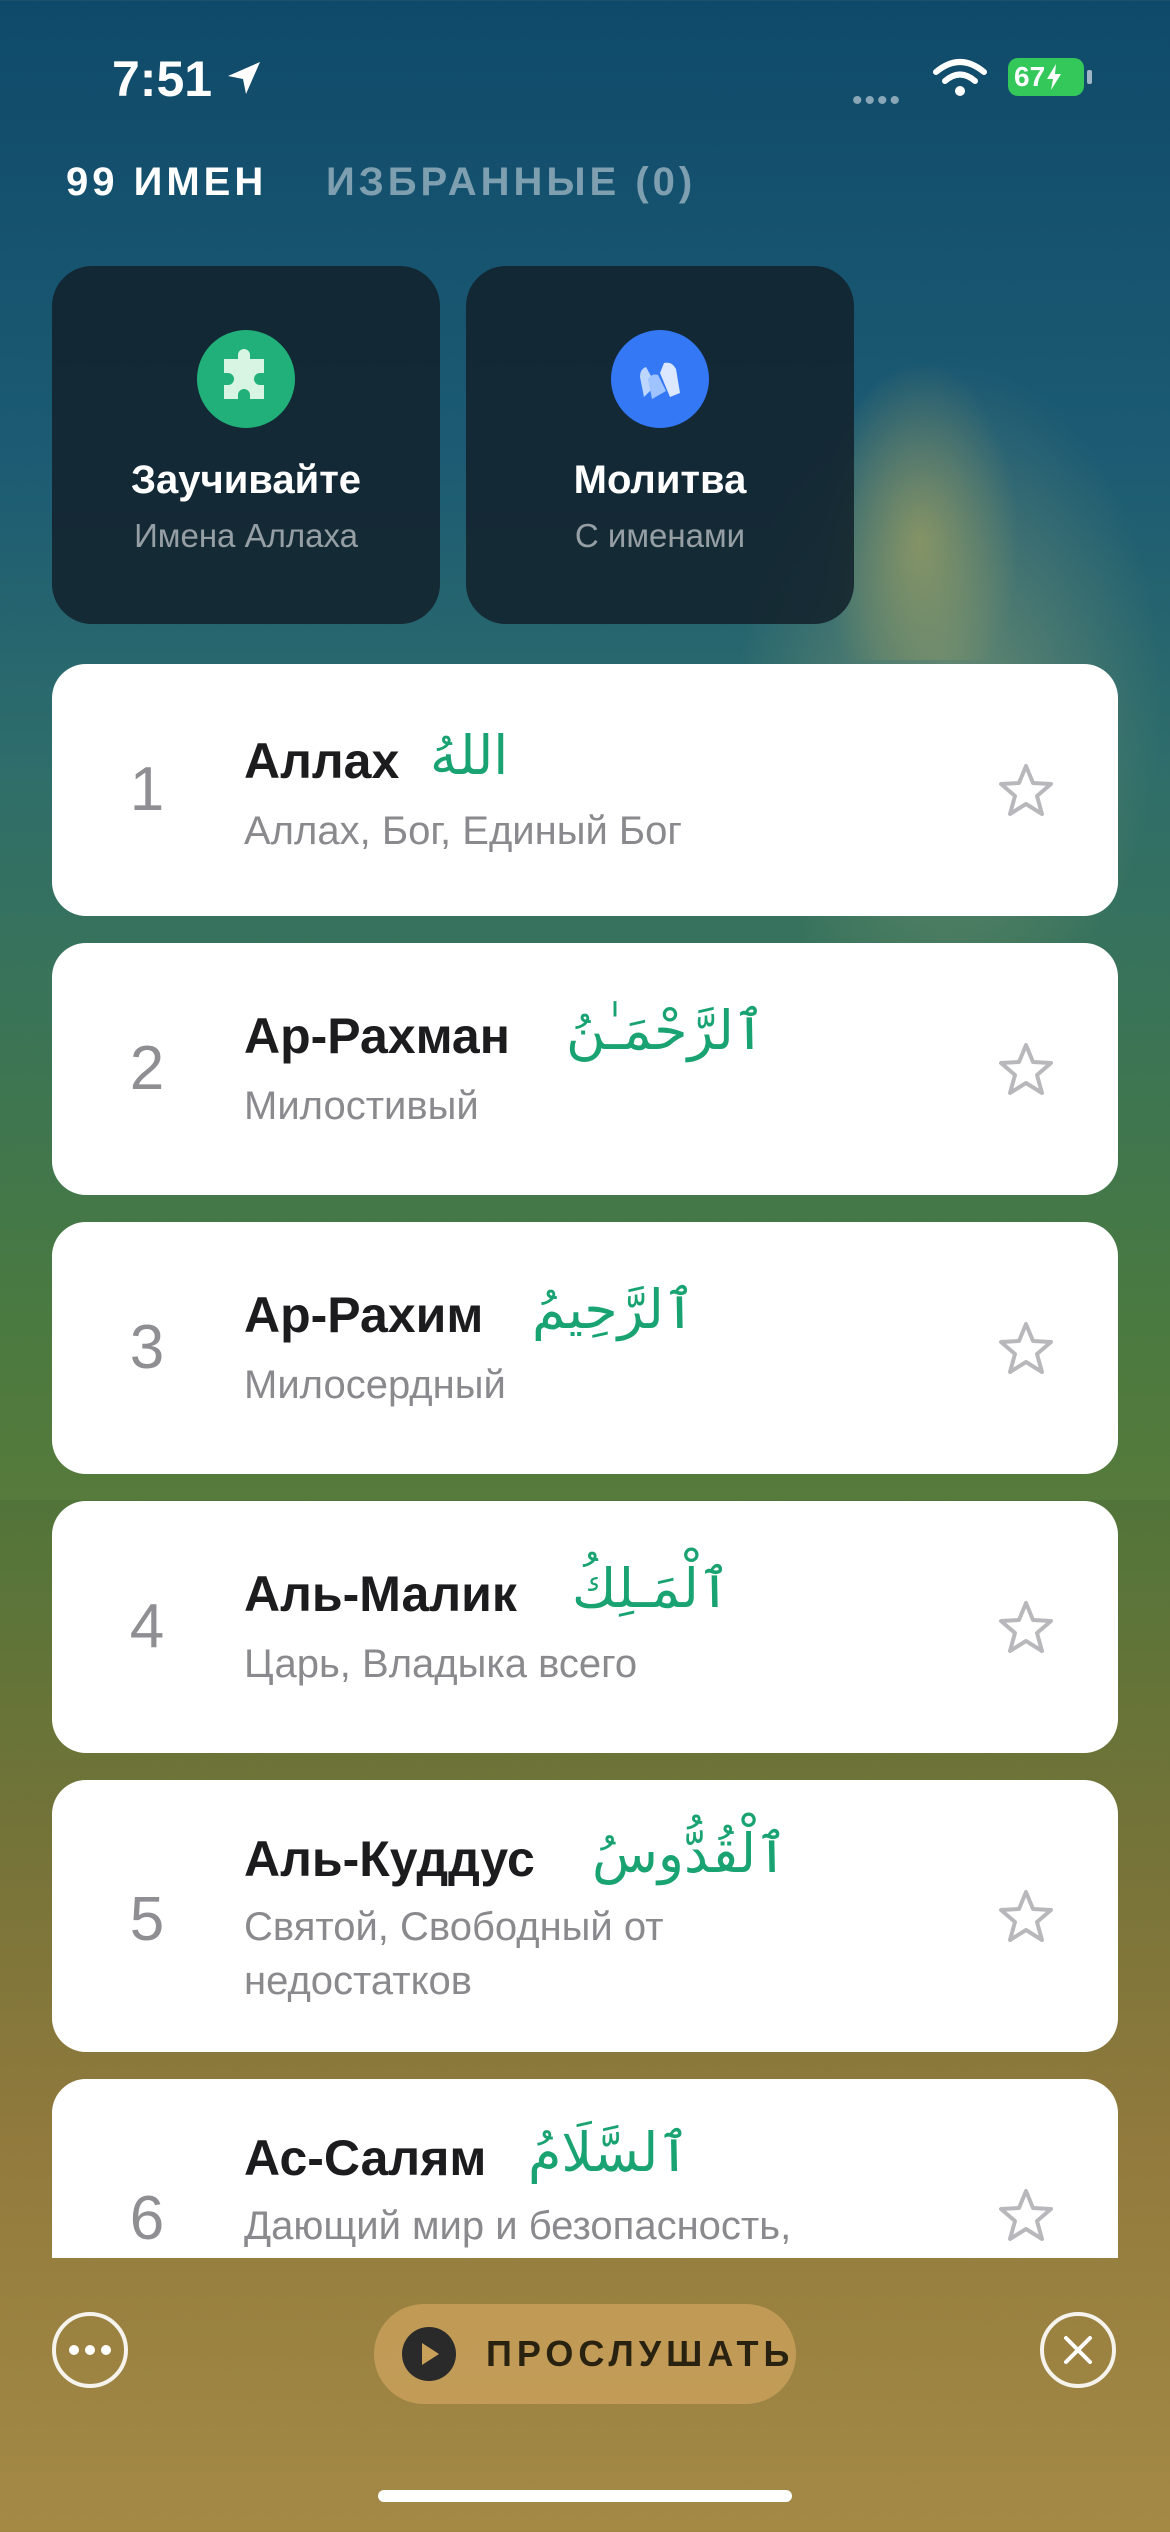 This screenshot has height=2532, width=1170. Describe the element at coordinates (660, 480) in the screenshot. I see `tile-title: Молитва` at that location.